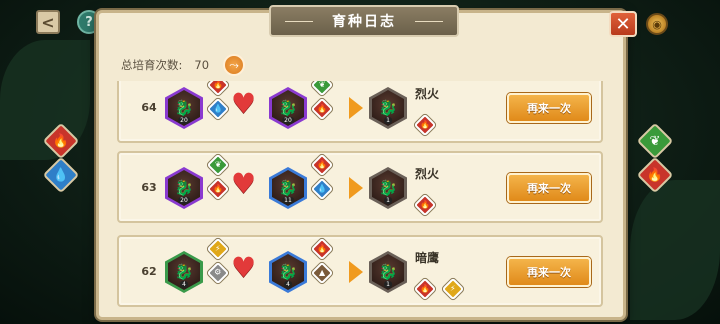  Describe the element at coordinates (427, 258) in the screenshot. I see `offspring-name: 暗鹰` at that location.